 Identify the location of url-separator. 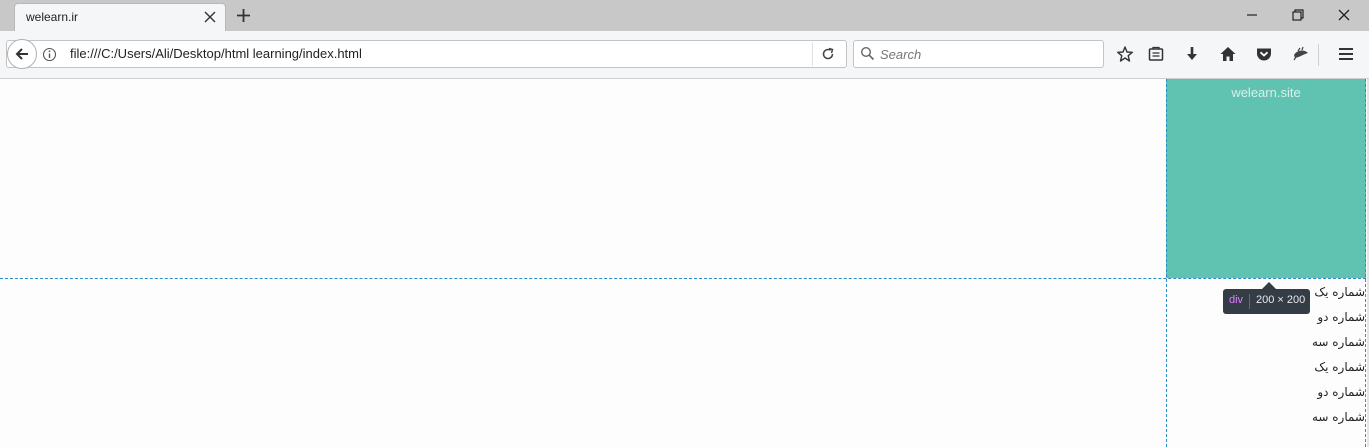
(812, 54).